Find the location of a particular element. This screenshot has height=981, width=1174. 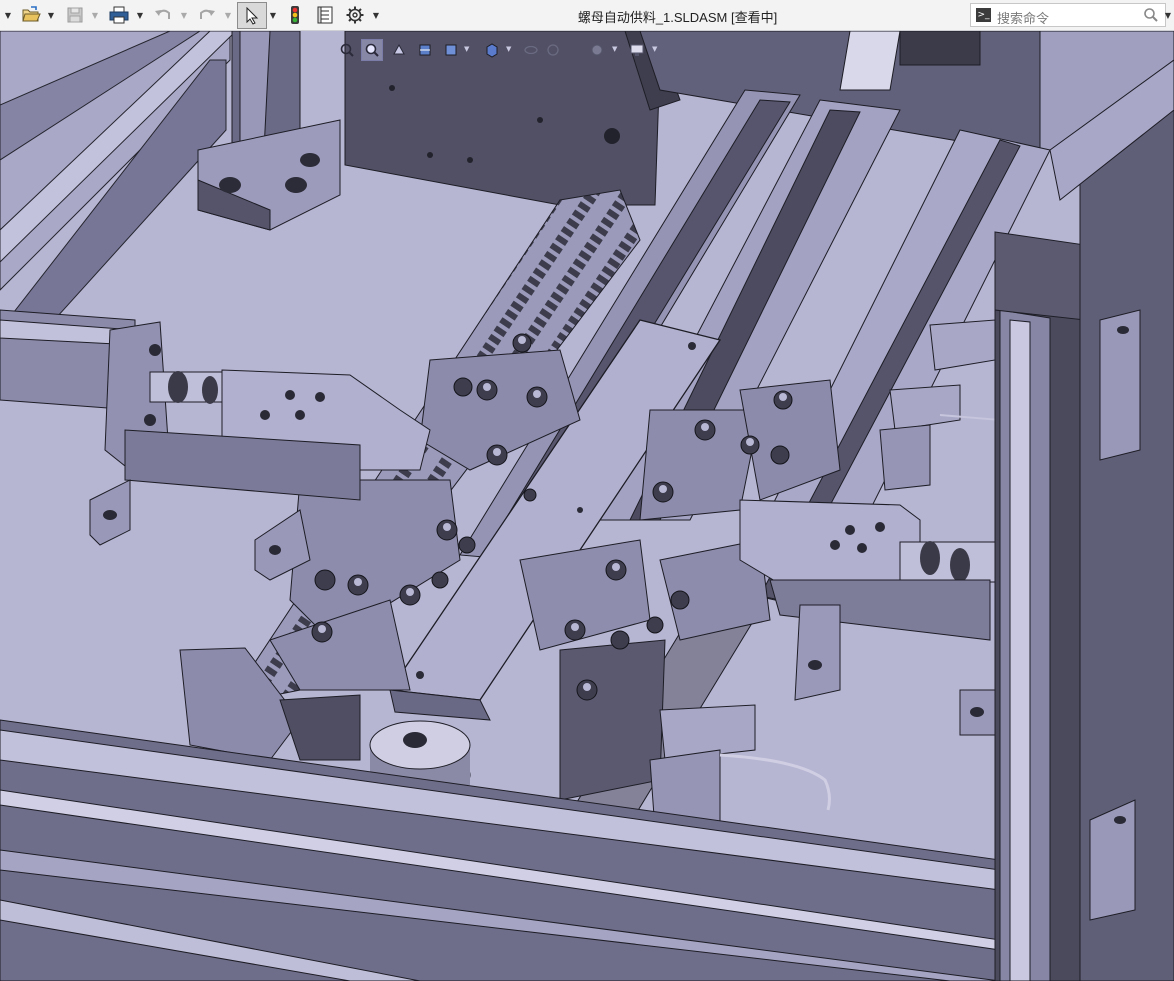

search-commands-box: >_ 搜索命令 is located at coordinates (1068, 15).